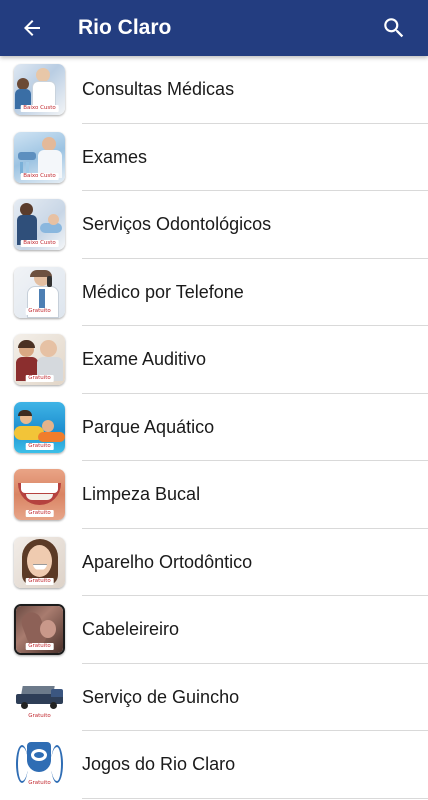 The height and width of the screenshot is (800, 428). What do you see at coordinates (39, 494) in the screenshot?
I see `teeth-smile-thumbnail: Gratuito` at bounding box center [39, 494].